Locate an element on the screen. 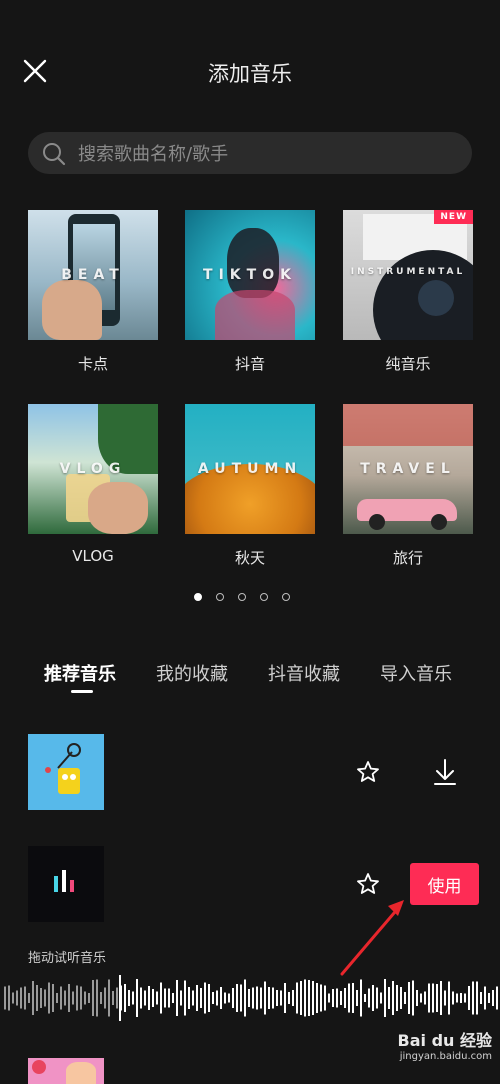 The height and width of the screenshot is (1084, 500). watermark-logo: Bai du 经验 jingyan.baidu.com is located at coordinates (445, 1044).